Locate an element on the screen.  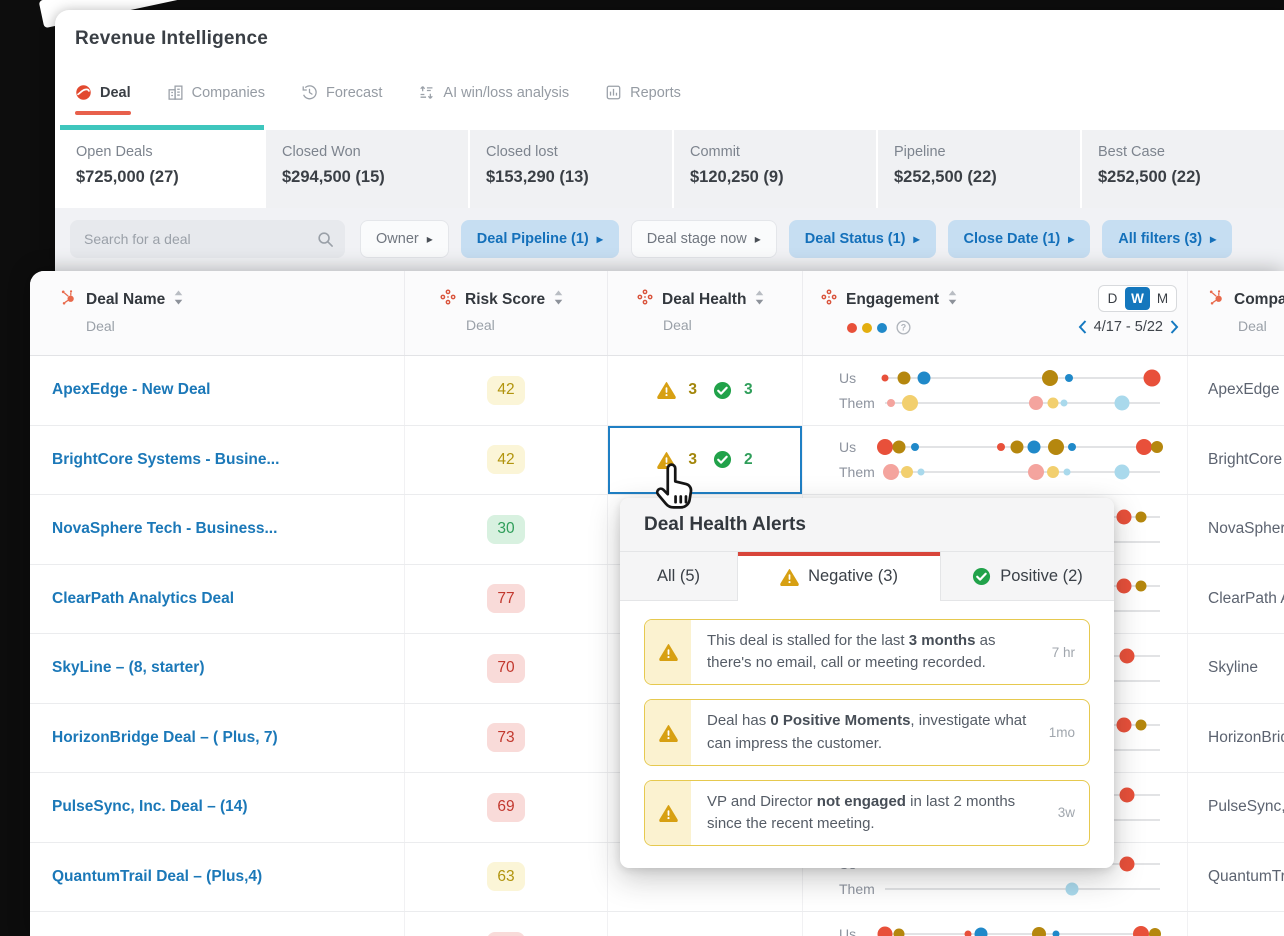
popup-tab-label: Negative (3) is located at coordinates (853, 576).